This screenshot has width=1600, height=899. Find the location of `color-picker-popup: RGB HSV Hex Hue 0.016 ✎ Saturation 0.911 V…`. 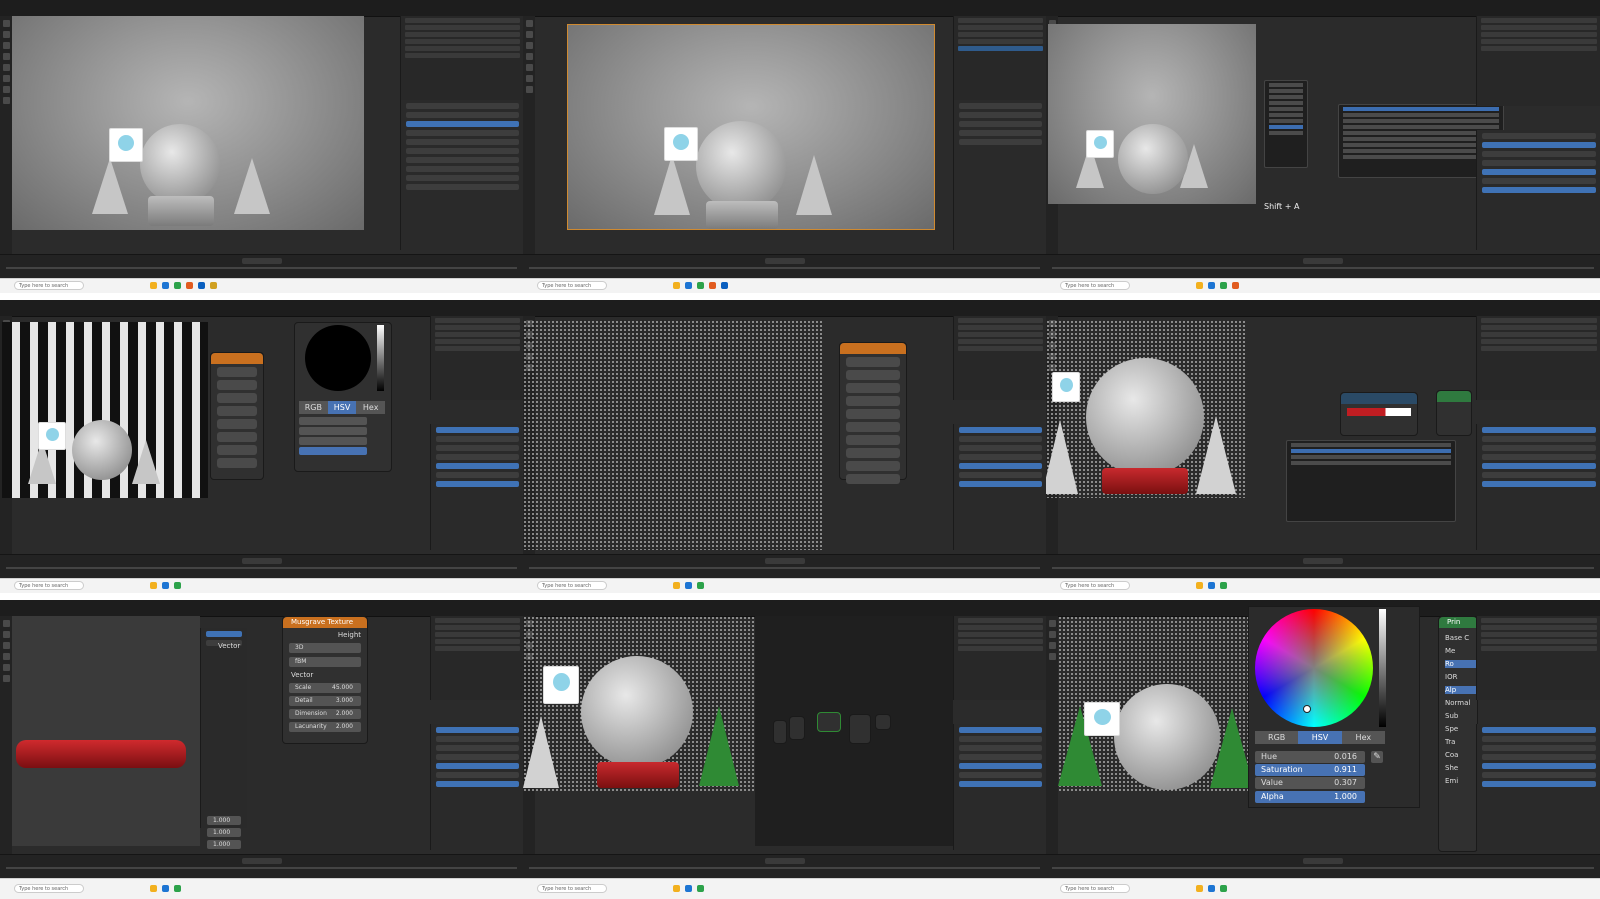

color-picker-popup: RGB HSV Hex Hue 0.016 ✎ Saturation 0.911 V… is located at coordinates (1334, 707).